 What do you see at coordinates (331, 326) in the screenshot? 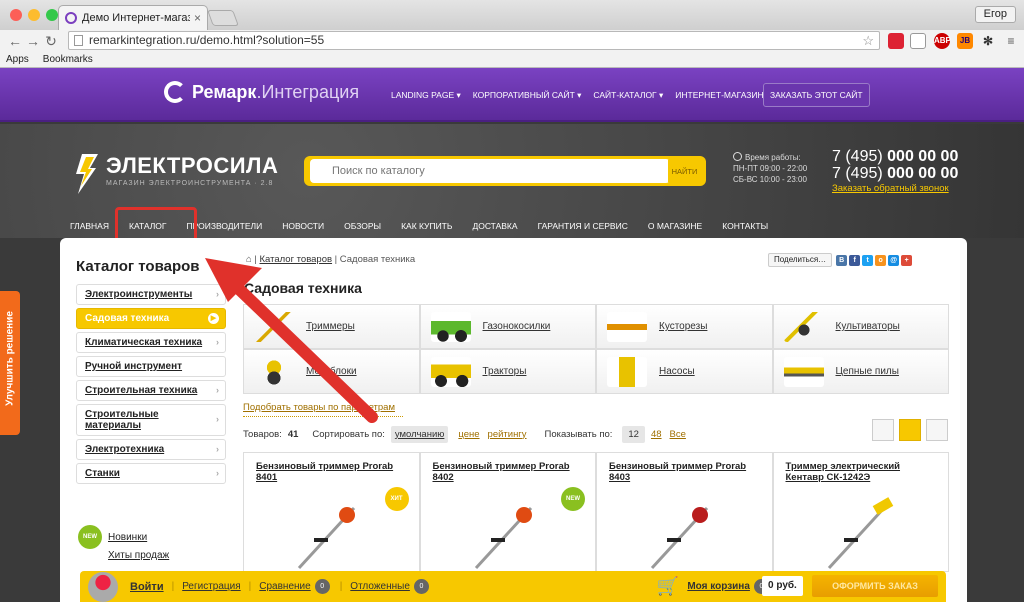
I see `subcategory-trimmers: Триммеры` at bounding box center [331, 326].